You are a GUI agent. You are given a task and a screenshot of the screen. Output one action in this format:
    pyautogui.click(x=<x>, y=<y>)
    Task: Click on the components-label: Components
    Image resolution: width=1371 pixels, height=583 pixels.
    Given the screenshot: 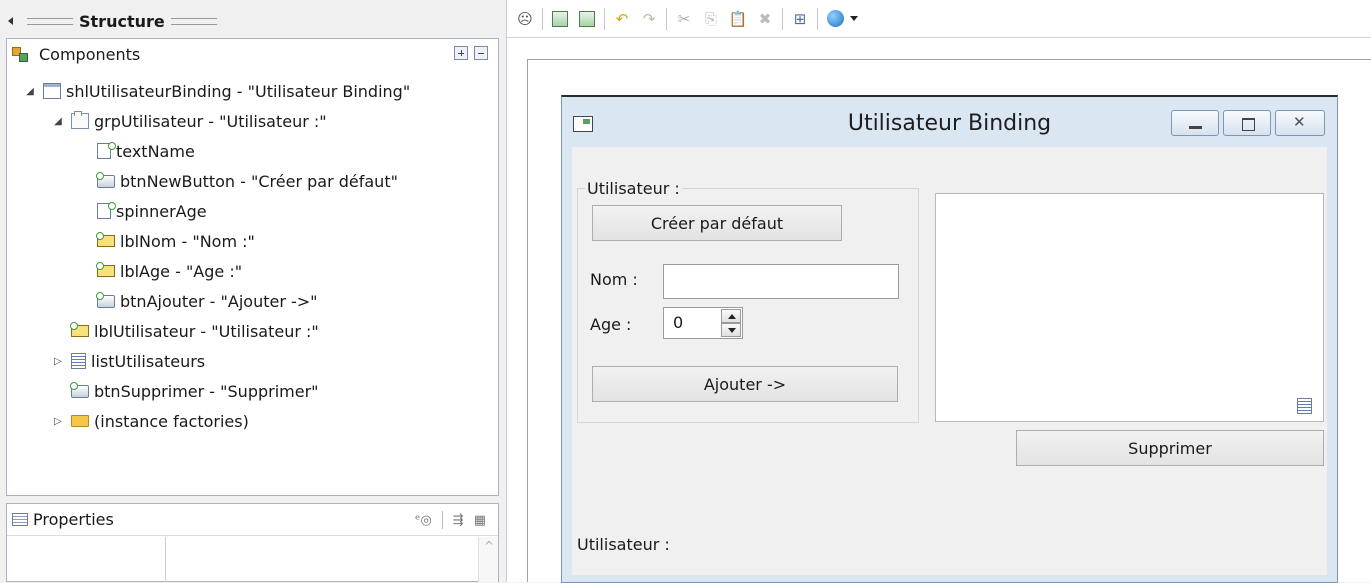 What is the action you would take?
    pyautogui.click(x=90, y=54)
    